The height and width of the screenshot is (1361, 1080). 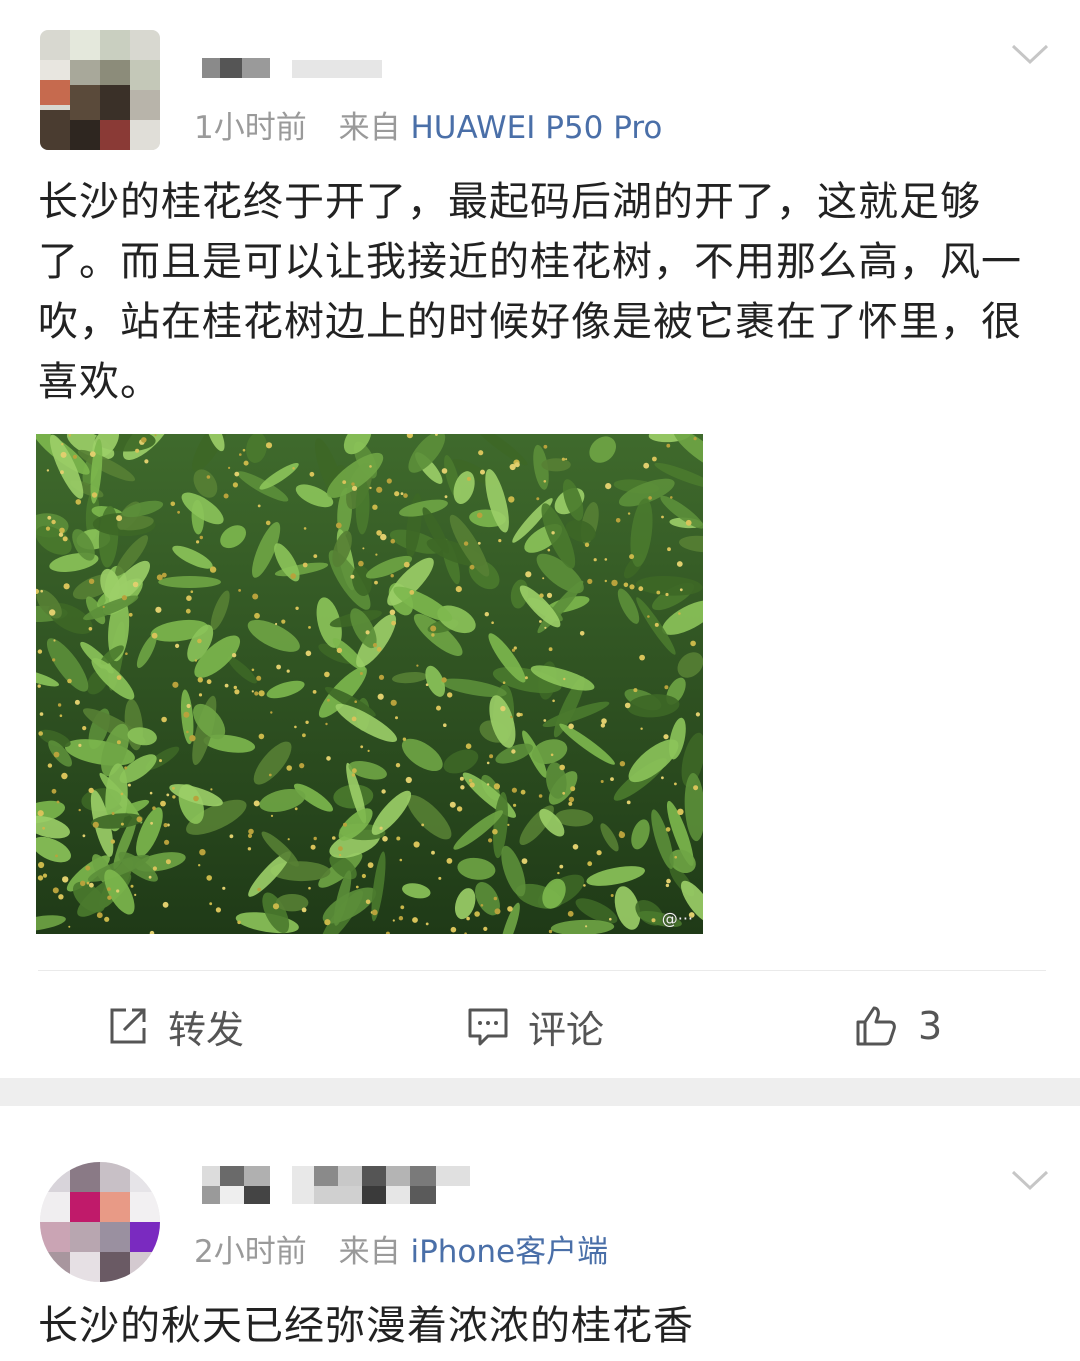 What do you see at coordinates (206, 1029) in the screenshot?
I see `repost-label: 转发` at bounding box center [206, 1029].